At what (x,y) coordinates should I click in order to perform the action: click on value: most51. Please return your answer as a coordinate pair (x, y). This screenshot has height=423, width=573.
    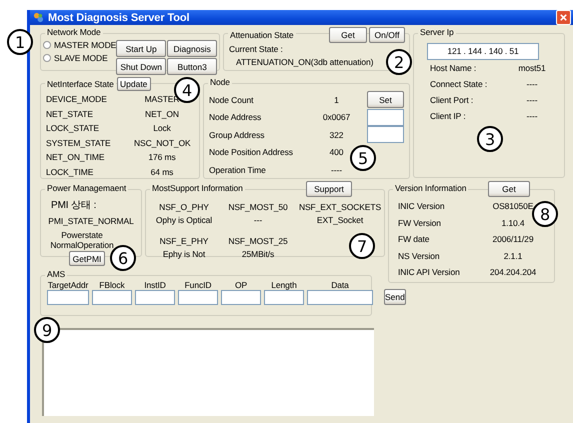
    Looking at the image, I should click on (532, 68).